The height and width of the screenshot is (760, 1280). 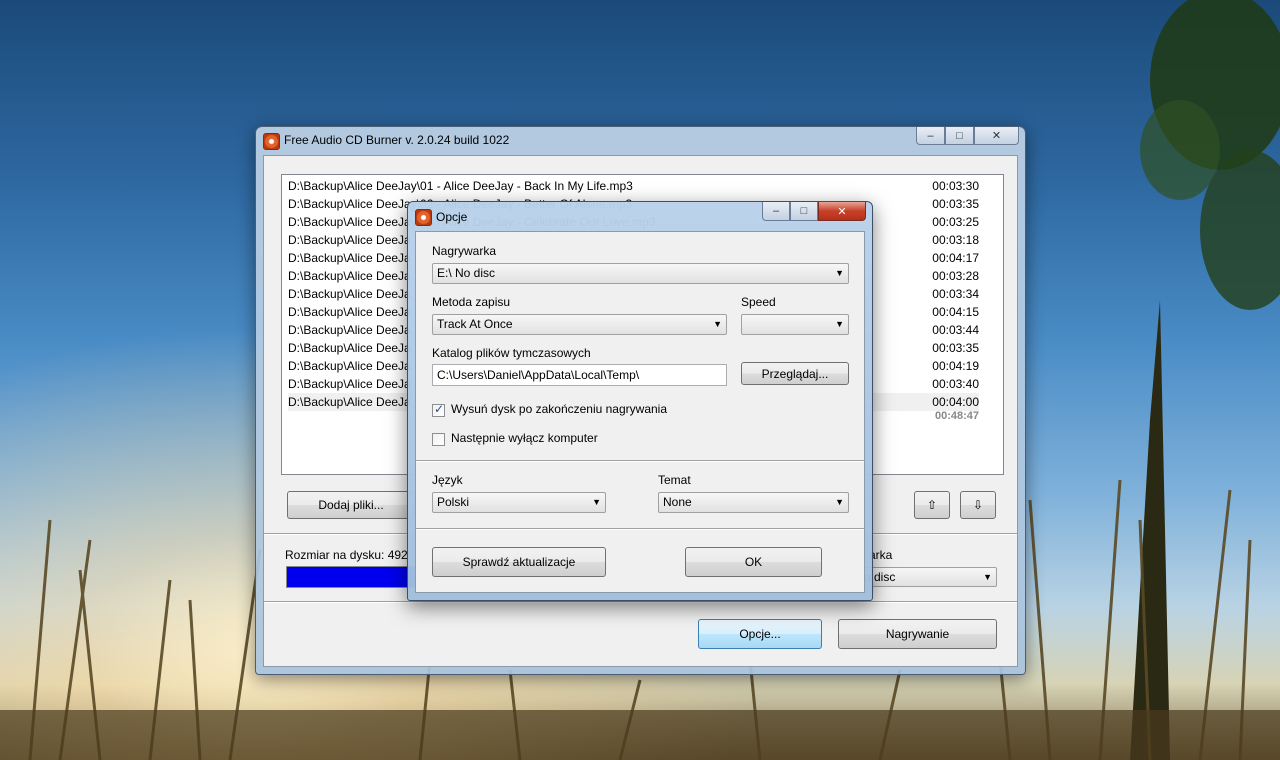 I want to click on track-duration: 00:03:25, so click(x=955, y=222).